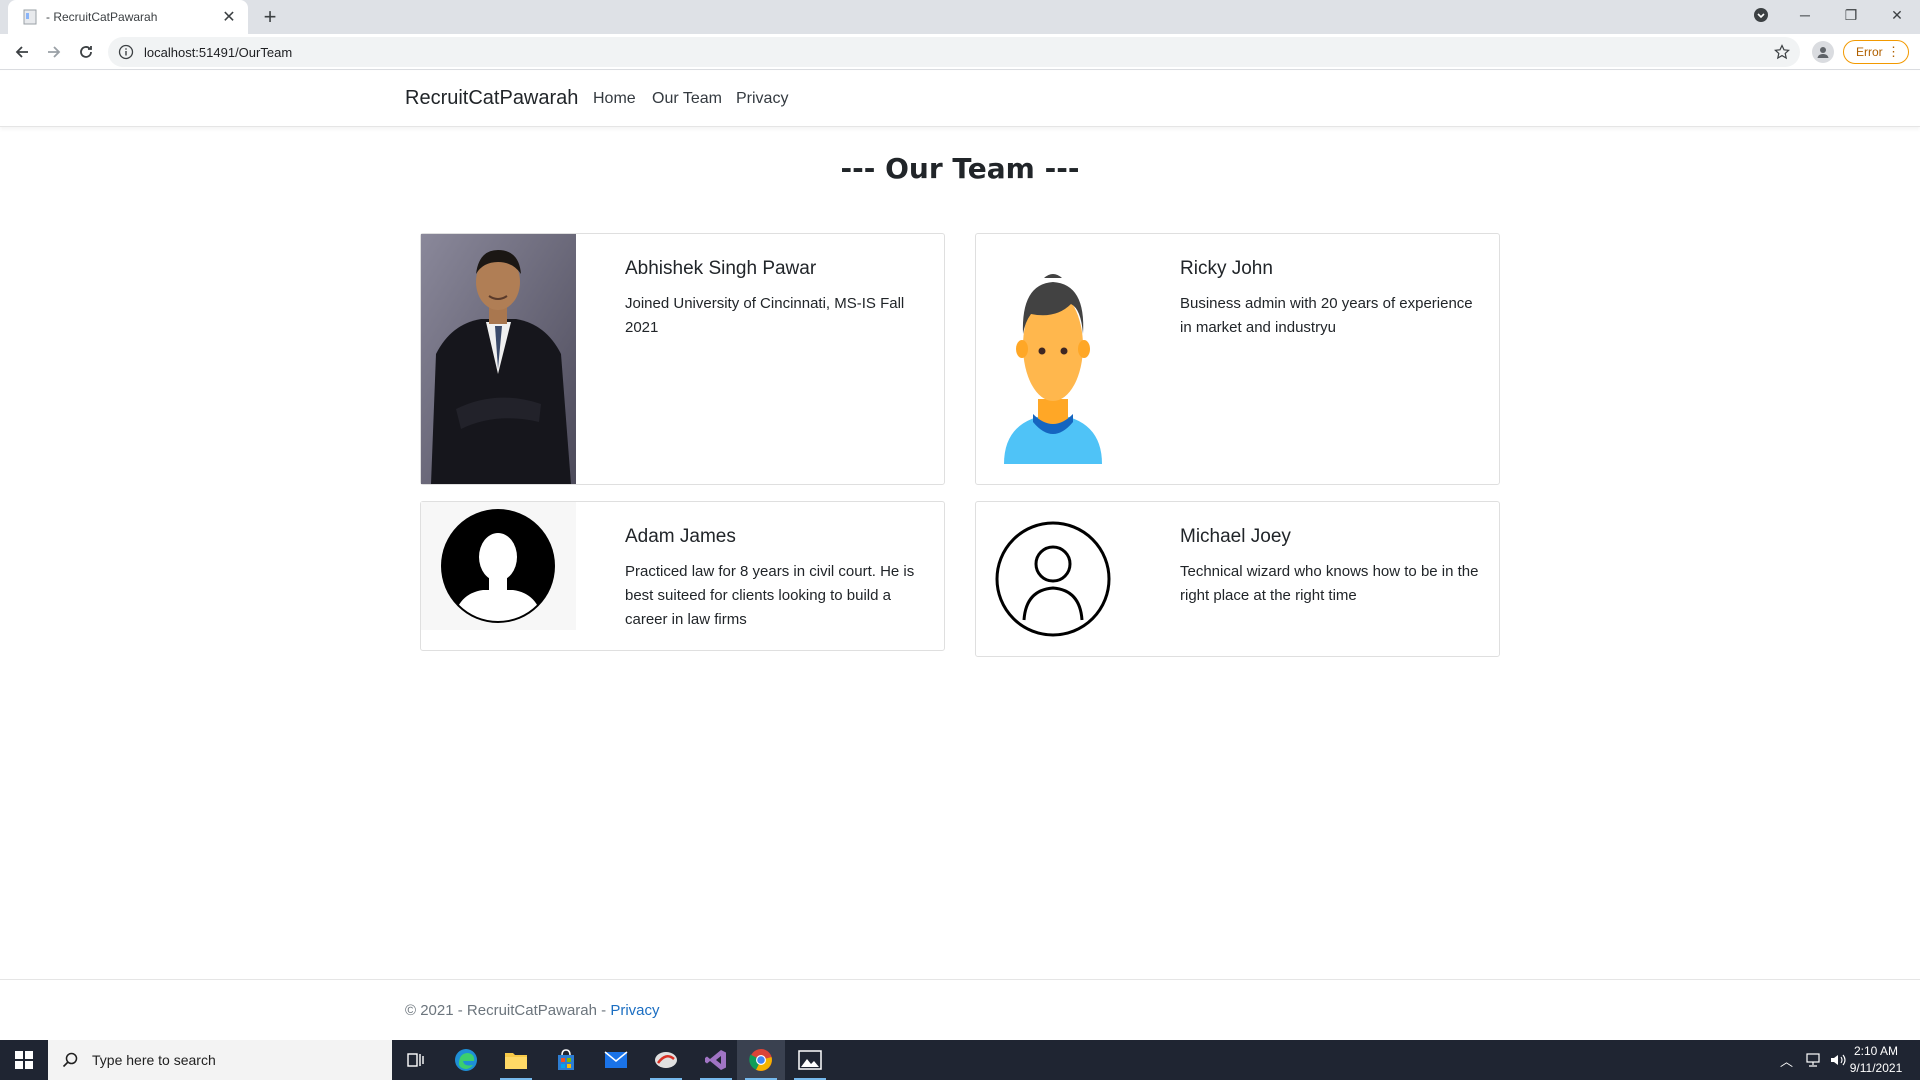 The image size is (1920, 1080). Describe the element at coordinates (721, 268) in the screenshot. I see `member-name: Abhishek Singh Pawar` at that location.